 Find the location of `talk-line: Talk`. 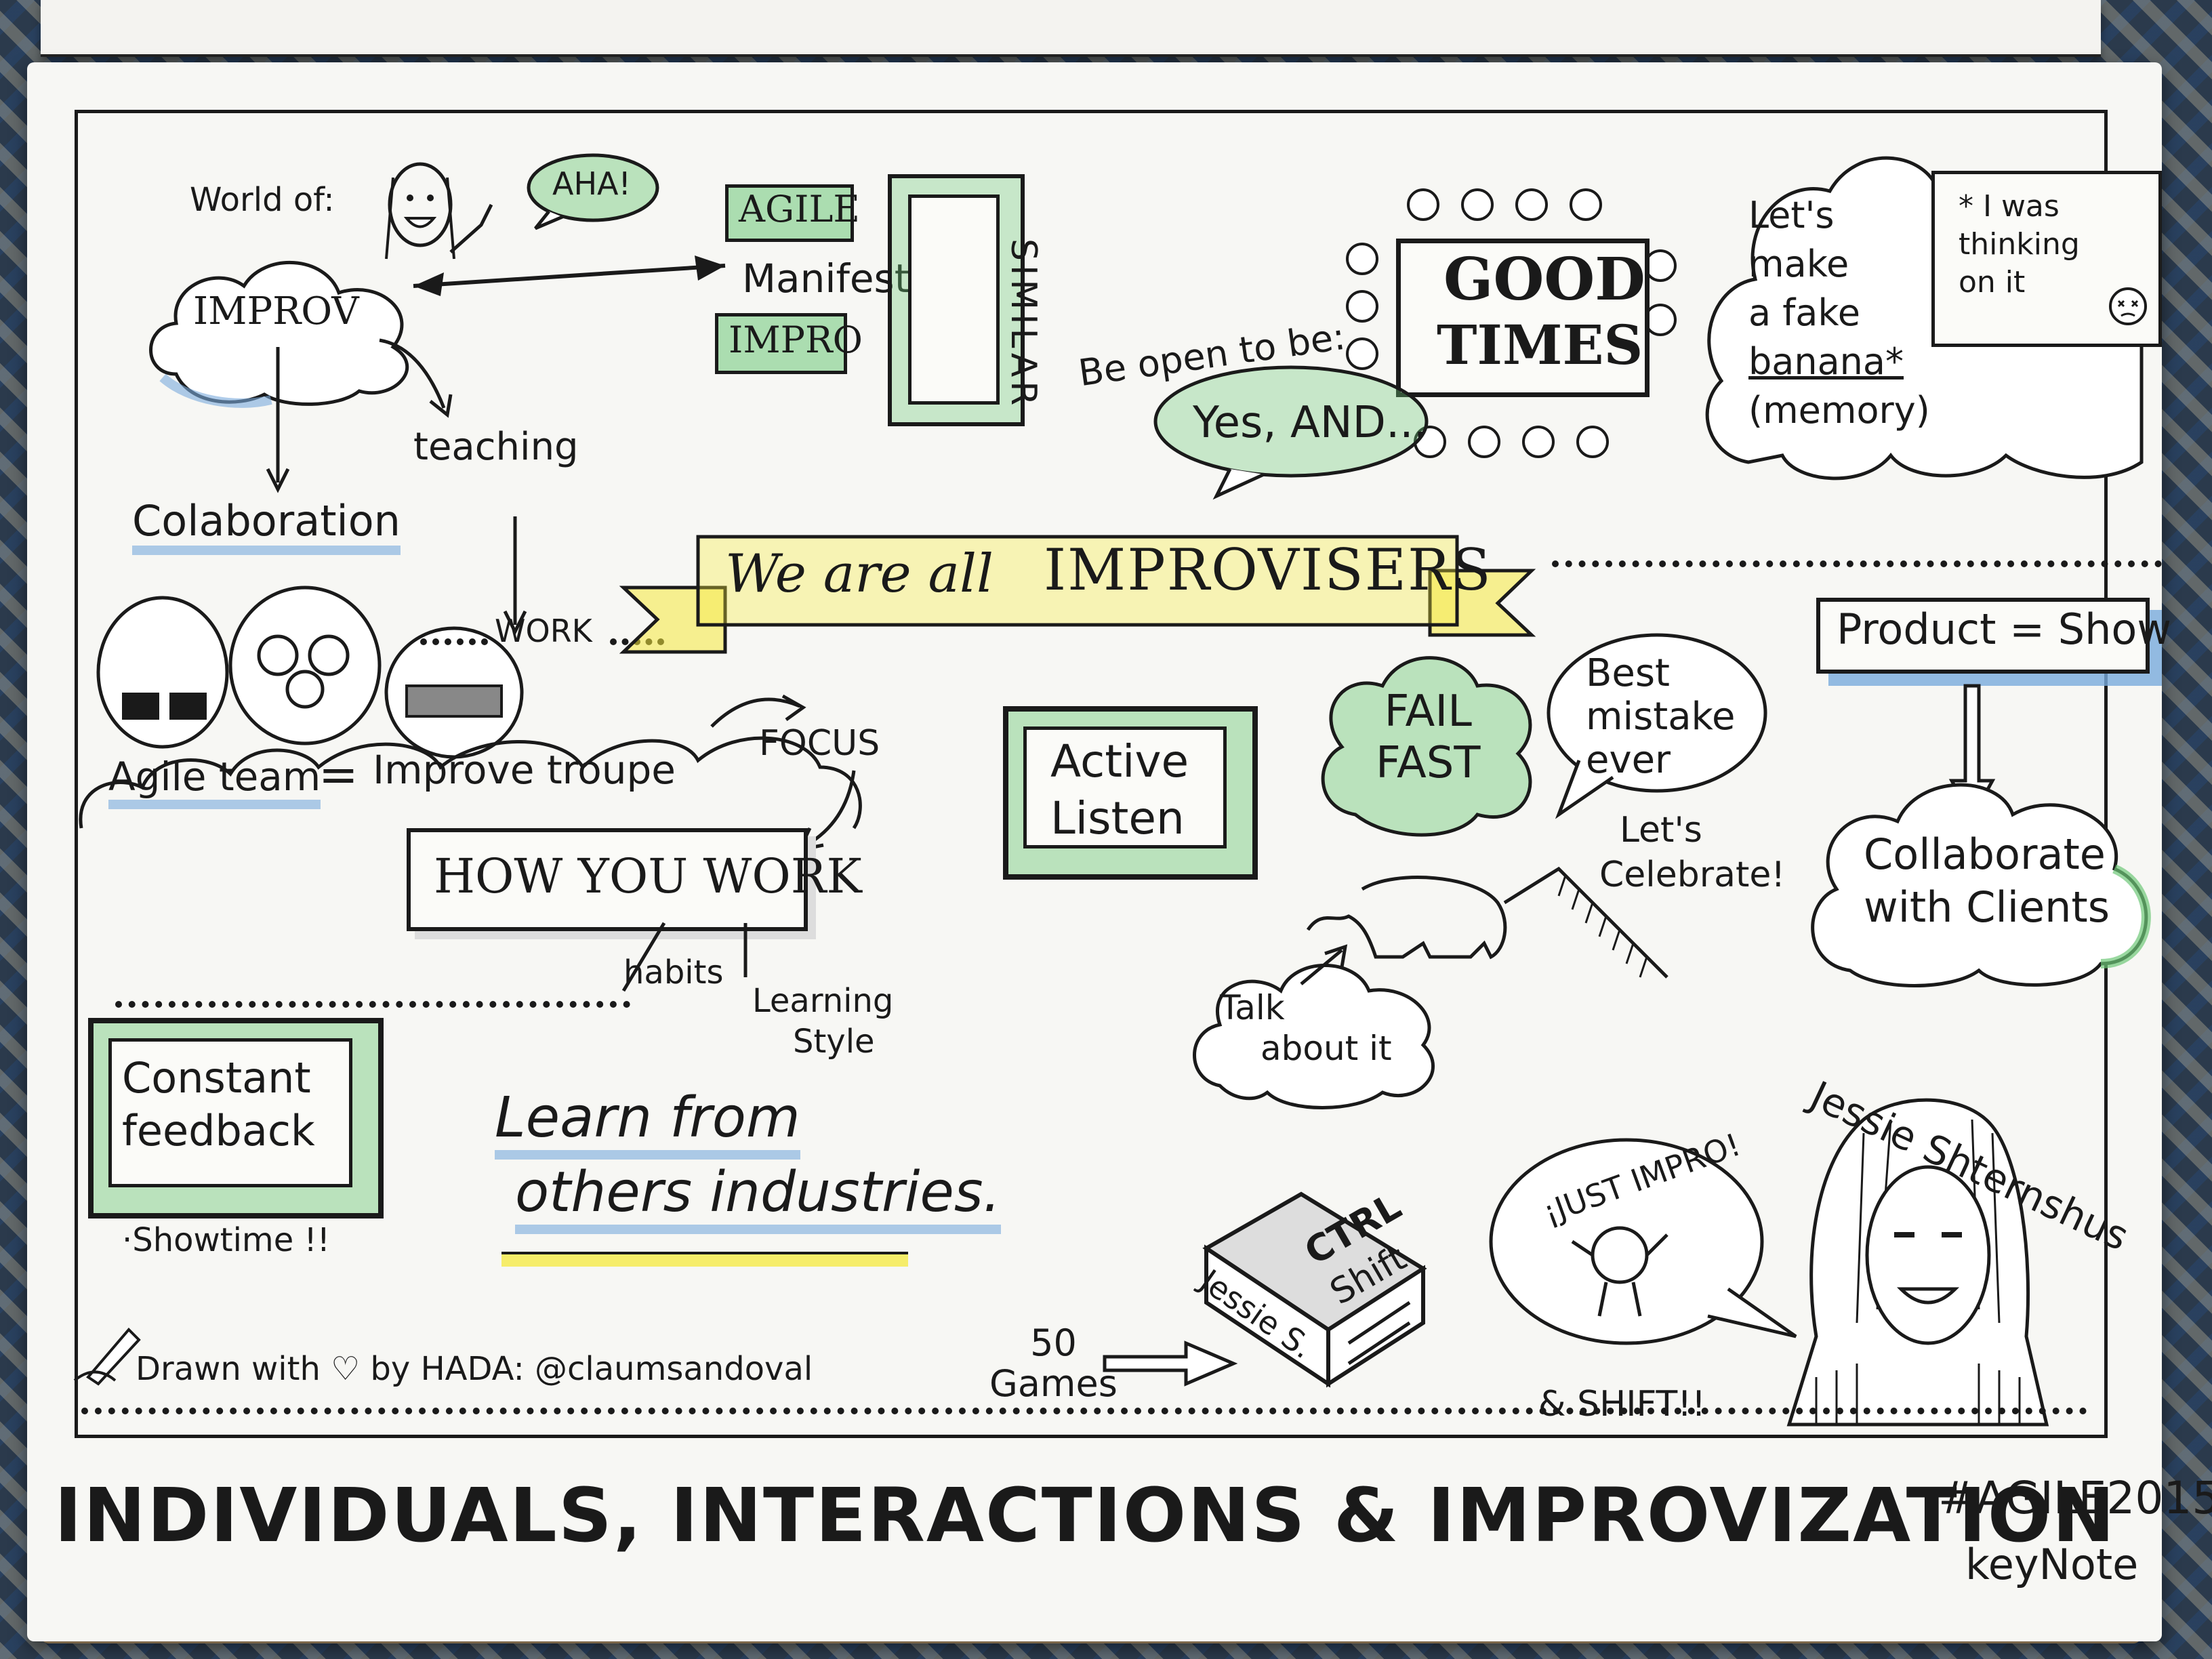

talk-line: Talk is located at coordinates (1252, 1007).